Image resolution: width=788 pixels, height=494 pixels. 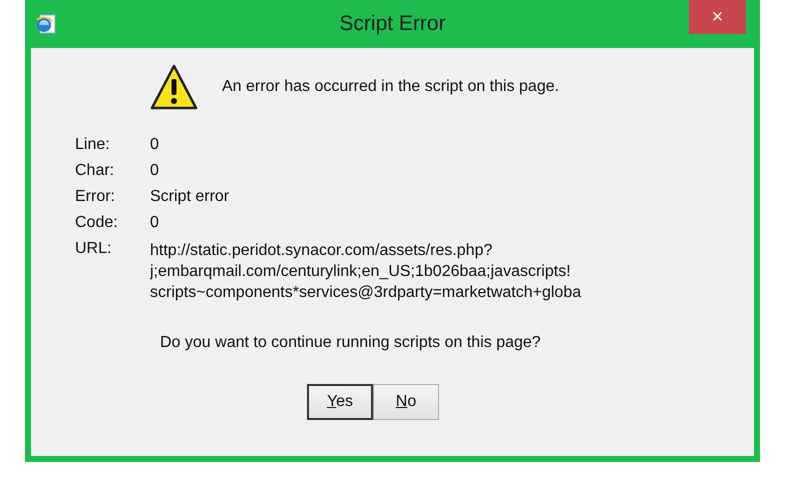 What do you see at coordinates (392, 24) in the screenshot?
I see `window-title: Script Error` at bounding box center [392, 24].